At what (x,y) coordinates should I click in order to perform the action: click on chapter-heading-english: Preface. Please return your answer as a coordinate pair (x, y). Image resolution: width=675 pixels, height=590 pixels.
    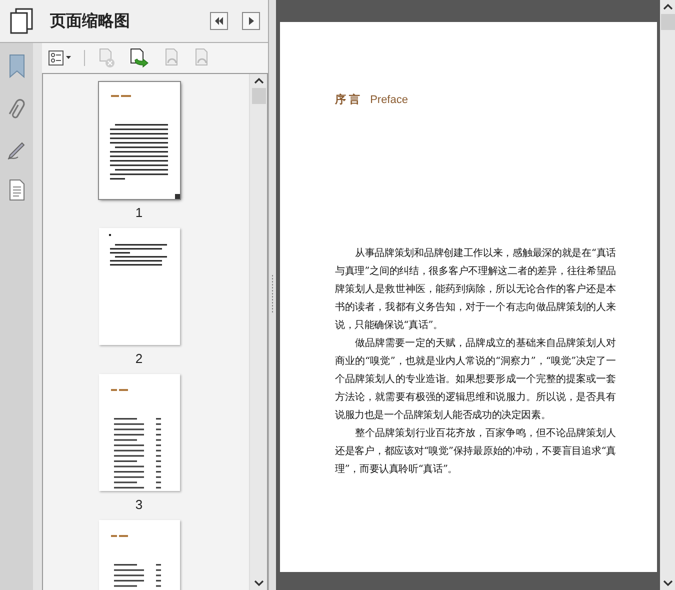
    Looking at the image, I should click on (389, 100).